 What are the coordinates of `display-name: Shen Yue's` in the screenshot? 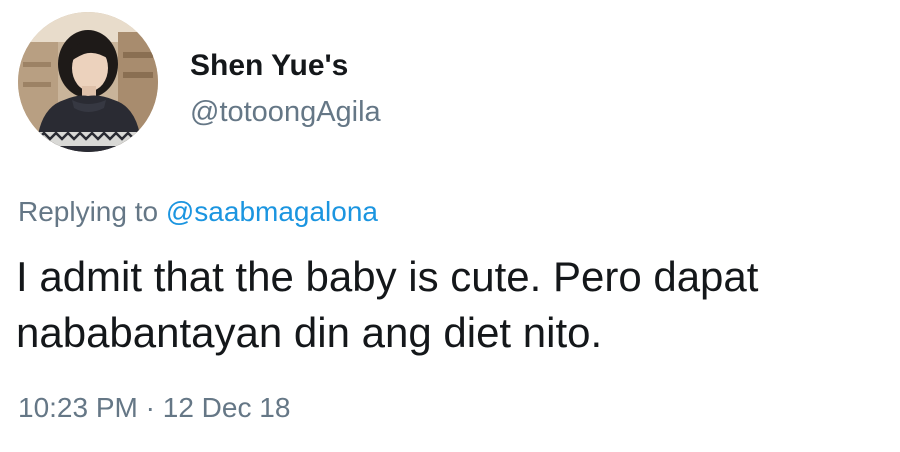 It's located at (269, 66).